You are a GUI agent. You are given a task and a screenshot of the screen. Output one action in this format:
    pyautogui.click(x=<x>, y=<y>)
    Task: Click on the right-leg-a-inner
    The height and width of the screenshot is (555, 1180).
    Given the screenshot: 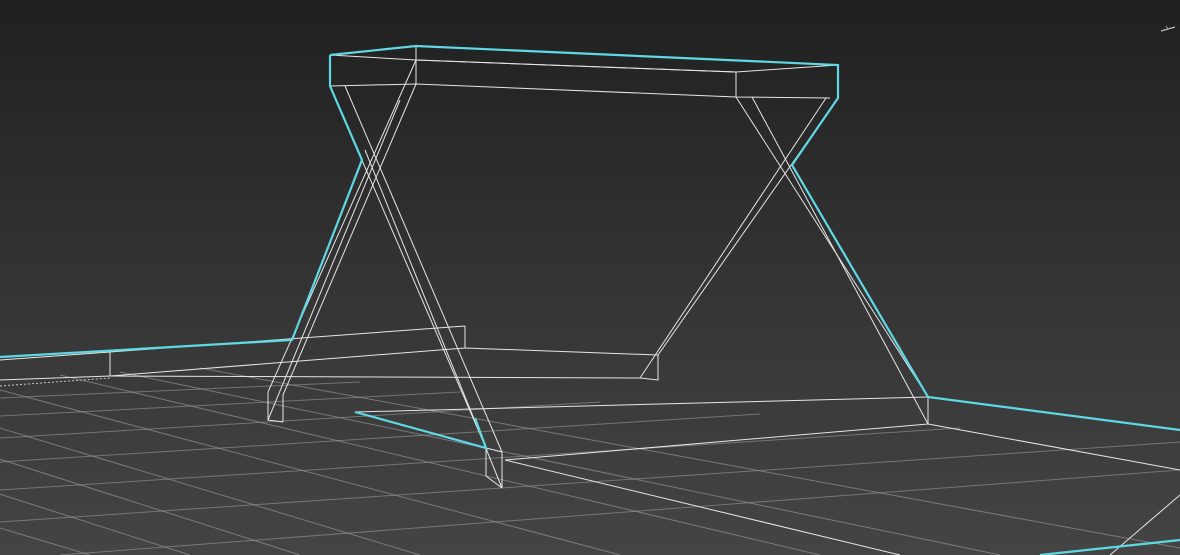 What is the action you would take?
    pyautogui.click(x=840, y=260)
    